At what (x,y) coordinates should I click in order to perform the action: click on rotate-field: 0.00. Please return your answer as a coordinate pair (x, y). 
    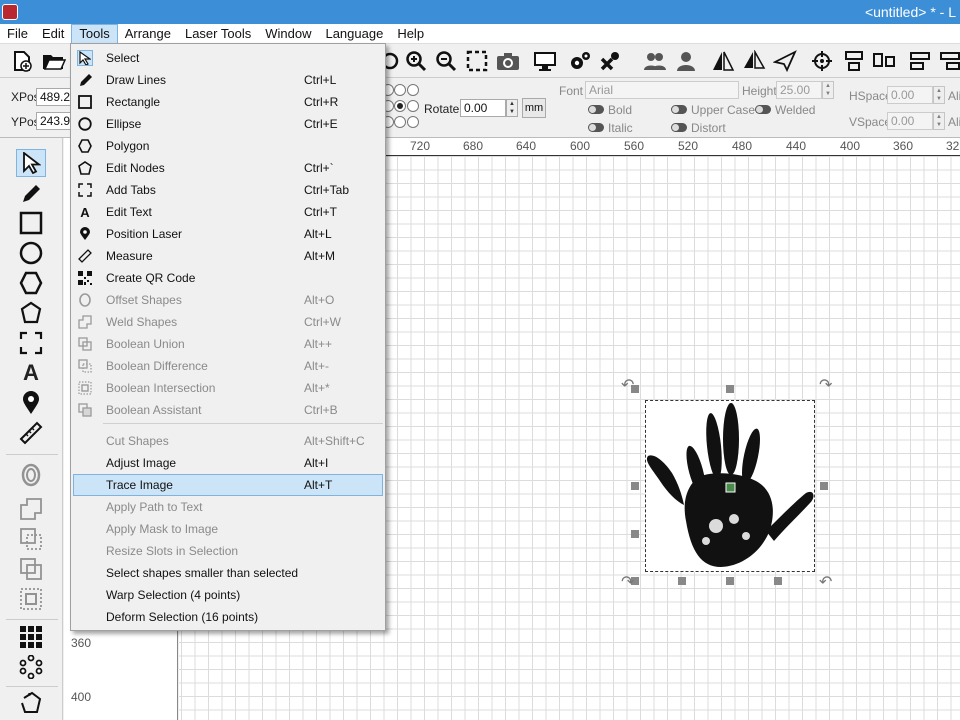
    Looking at the image, I should click on (483, 108).